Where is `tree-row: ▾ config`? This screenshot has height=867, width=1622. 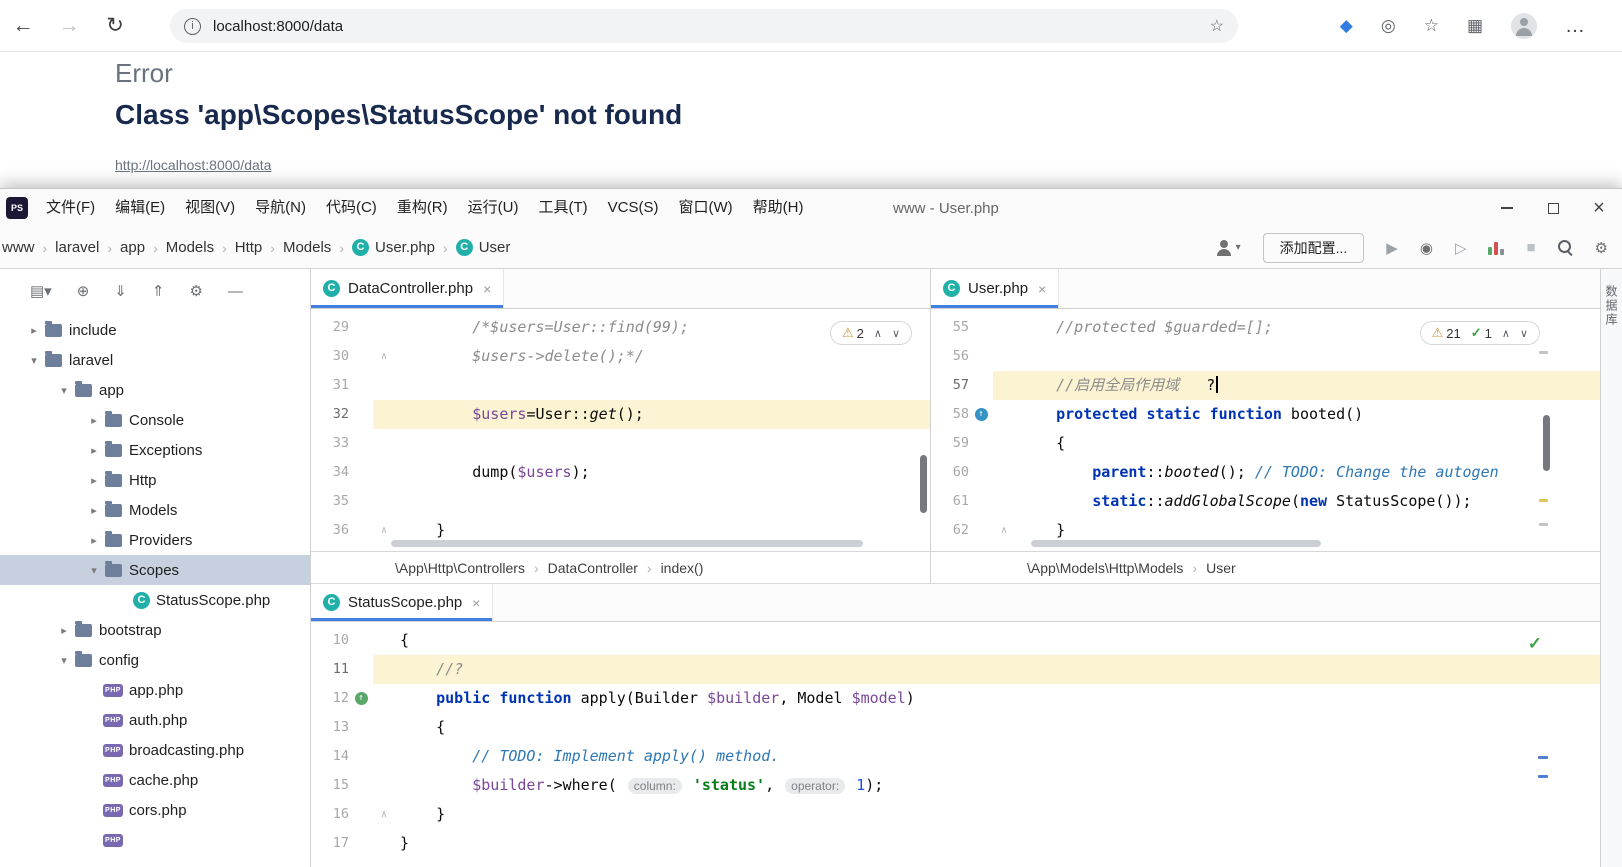 tree-row: ▾ config is located at coordinates (155, 660).